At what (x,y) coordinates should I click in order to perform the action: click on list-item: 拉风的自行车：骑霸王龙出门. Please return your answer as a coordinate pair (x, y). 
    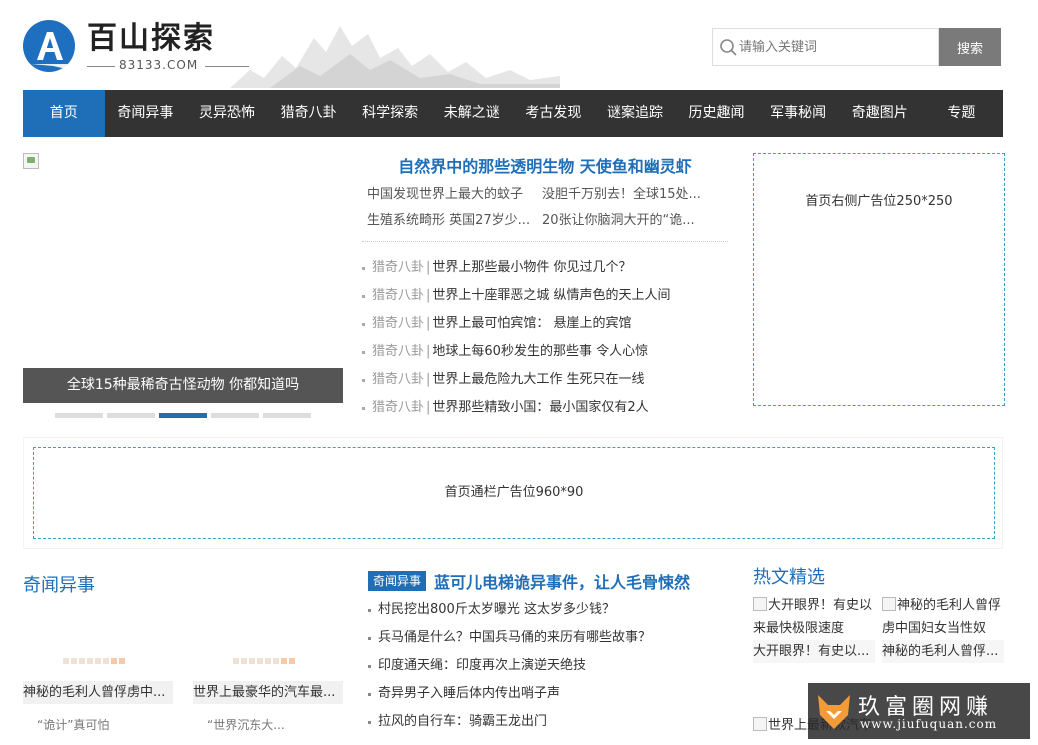
    Looking at the image, I should click on (548, 722).